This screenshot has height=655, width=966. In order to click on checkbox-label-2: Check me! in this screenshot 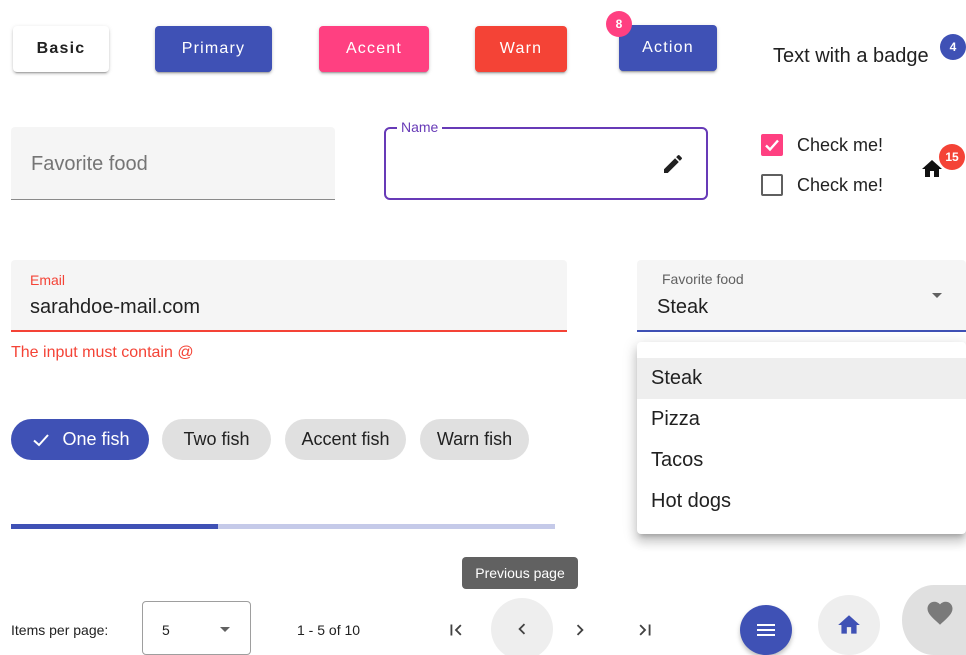, I will do `click(840, 185)`.